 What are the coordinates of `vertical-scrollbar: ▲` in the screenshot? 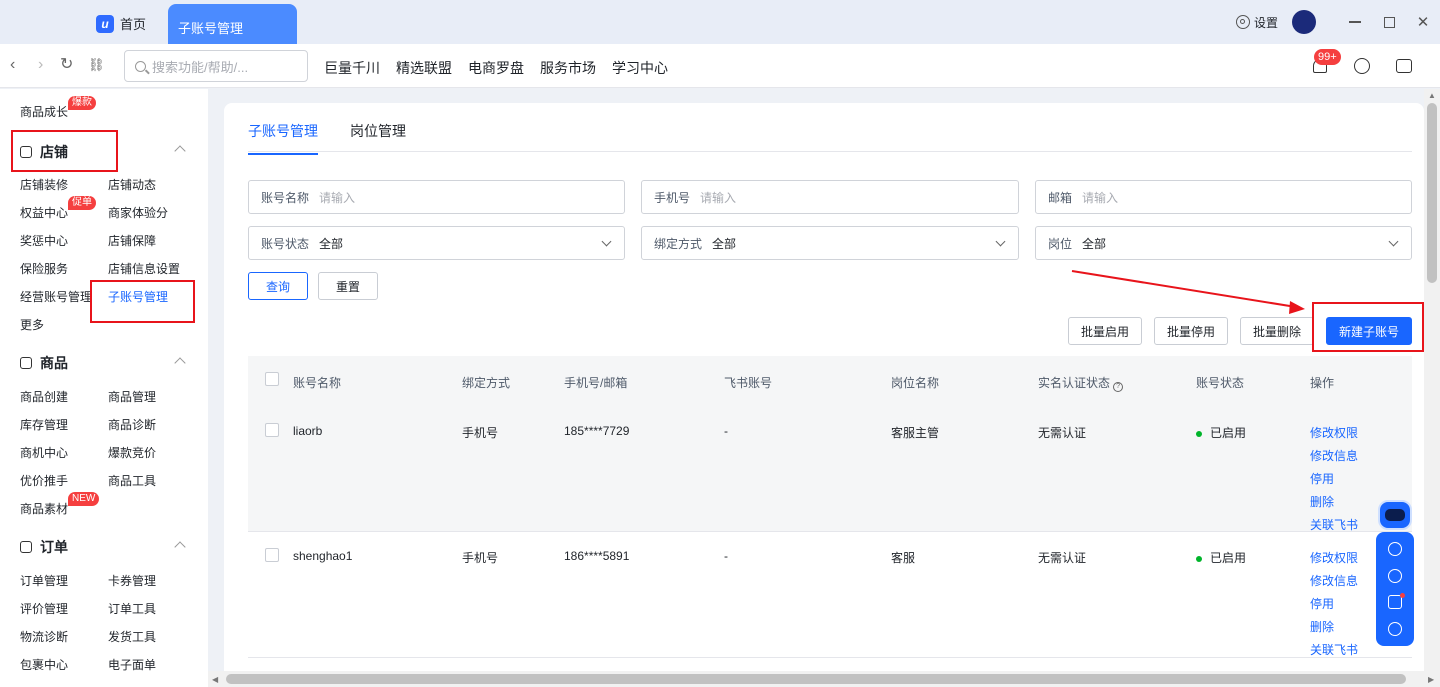 It's located at (1432, 381).